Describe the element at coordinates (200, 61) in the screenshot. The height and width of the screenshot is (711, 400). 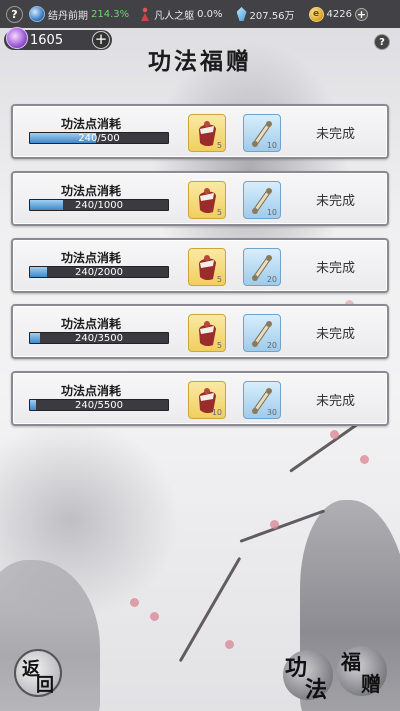
I see `page-title: 功法福赠` at that location.